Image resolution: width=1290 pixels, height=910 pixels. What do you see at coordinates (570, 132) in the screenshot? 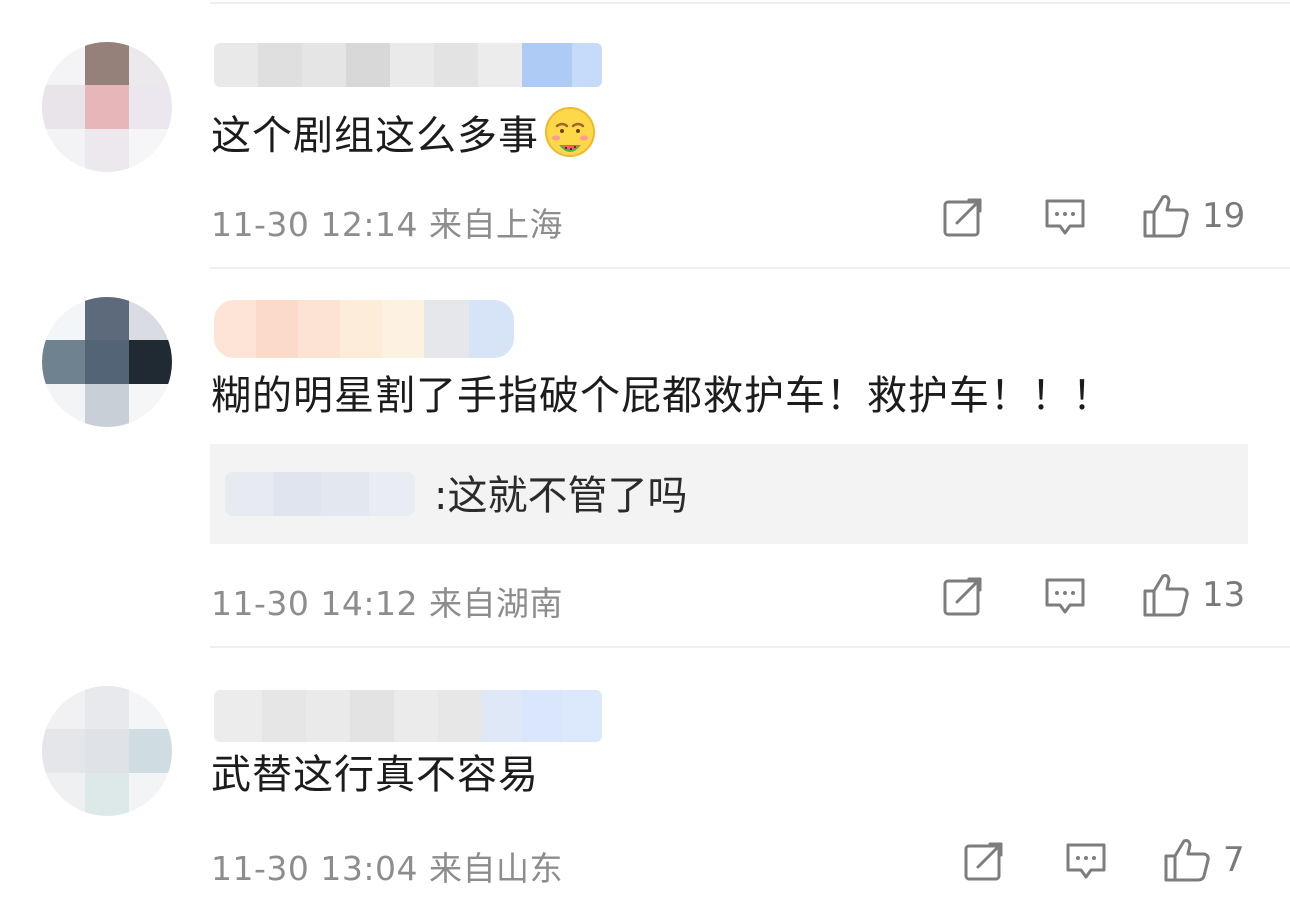
I see `smirking-face-watermelon-emoji` at bounding box center [570, 132].